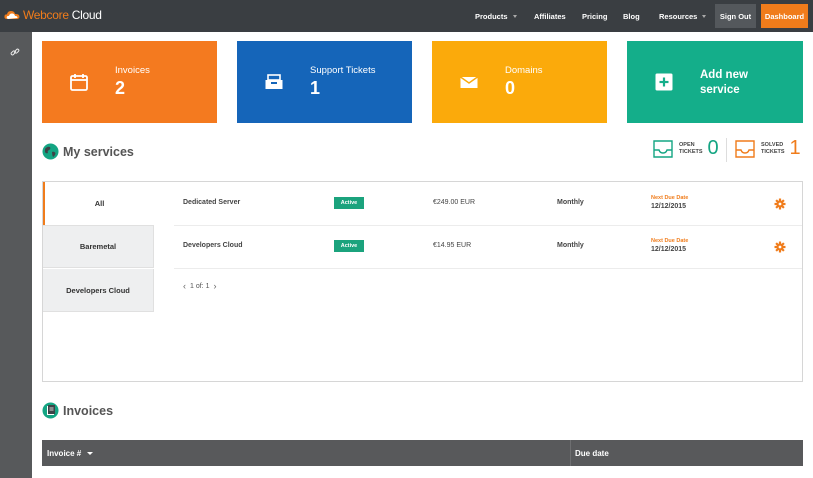 This screenshot has height=478, width=813. I want to click on column-header-invoice-number-label: Invoice #, so click(64, 453).